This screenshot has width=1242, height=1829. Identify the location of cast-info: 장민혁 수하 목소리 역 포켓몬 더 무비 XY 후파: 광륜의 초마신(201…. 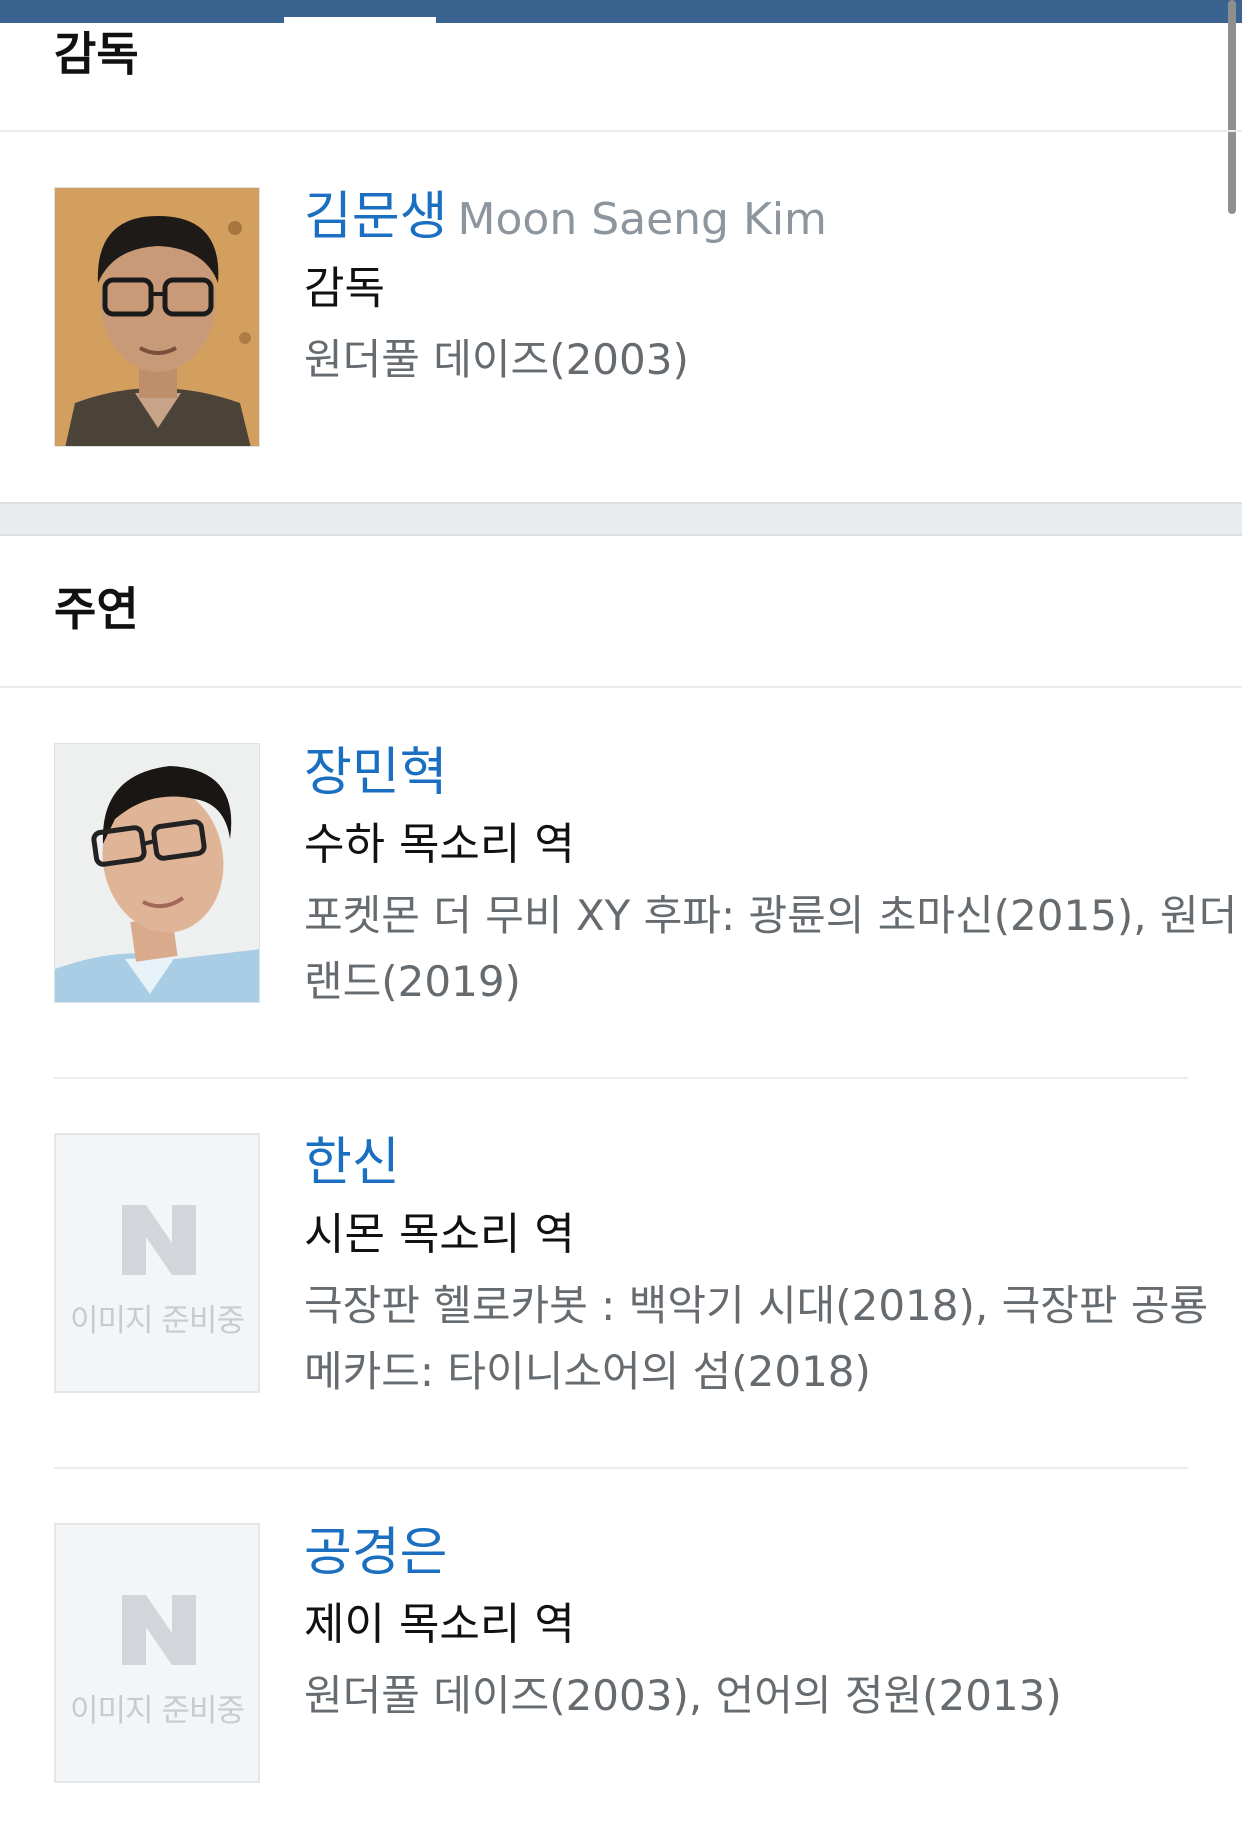
(773, 879).